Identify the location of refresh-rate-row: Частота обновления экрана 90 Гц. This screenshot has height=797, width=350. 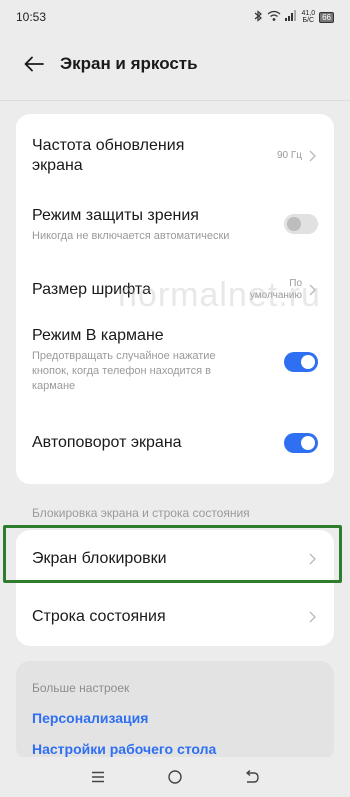
(175, 156).